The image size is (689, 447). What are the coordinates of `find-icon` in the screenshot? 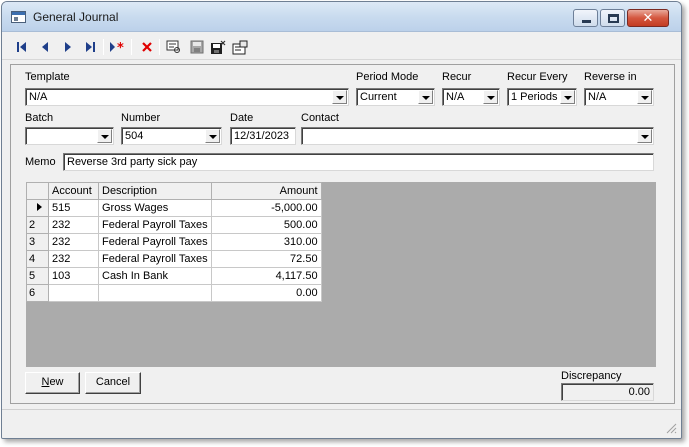 It's located at (173, 46).